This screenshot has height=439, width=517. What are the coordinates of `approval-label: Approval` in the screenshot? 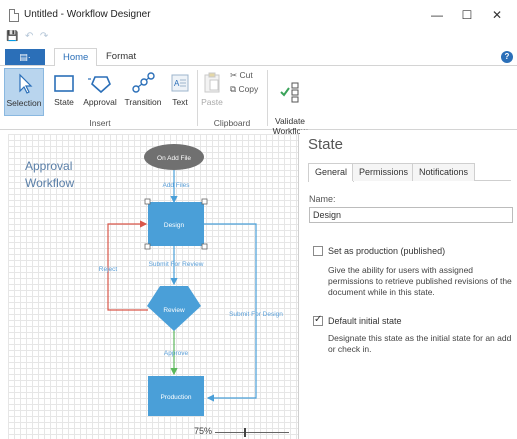 It's located at (100, 102).